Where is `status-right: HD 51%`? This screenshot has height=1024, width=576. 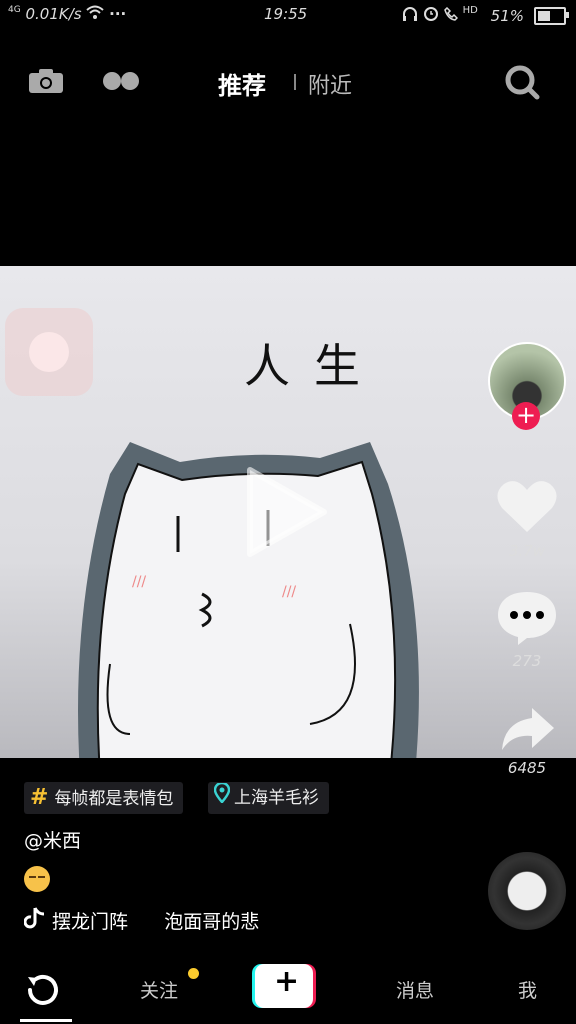
status-right: HD 51% is located at coordinates (463, 15).